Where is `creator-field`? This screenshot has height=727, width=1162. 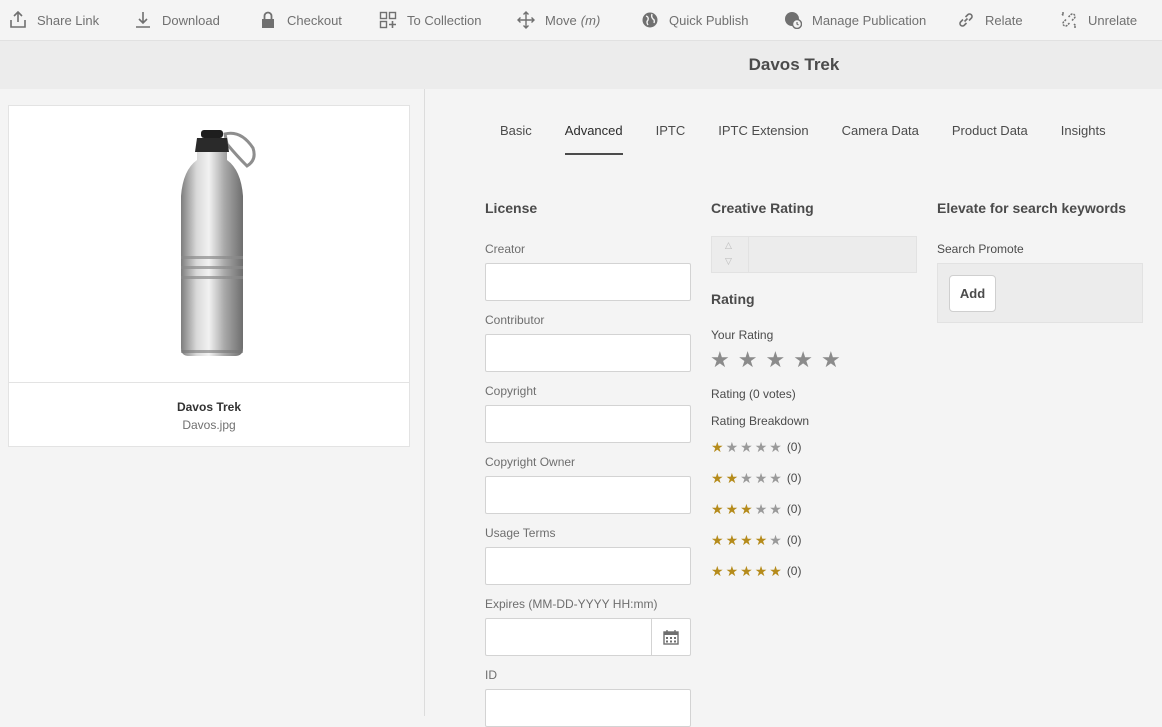 creator-field is located at coordinates (588, 282).